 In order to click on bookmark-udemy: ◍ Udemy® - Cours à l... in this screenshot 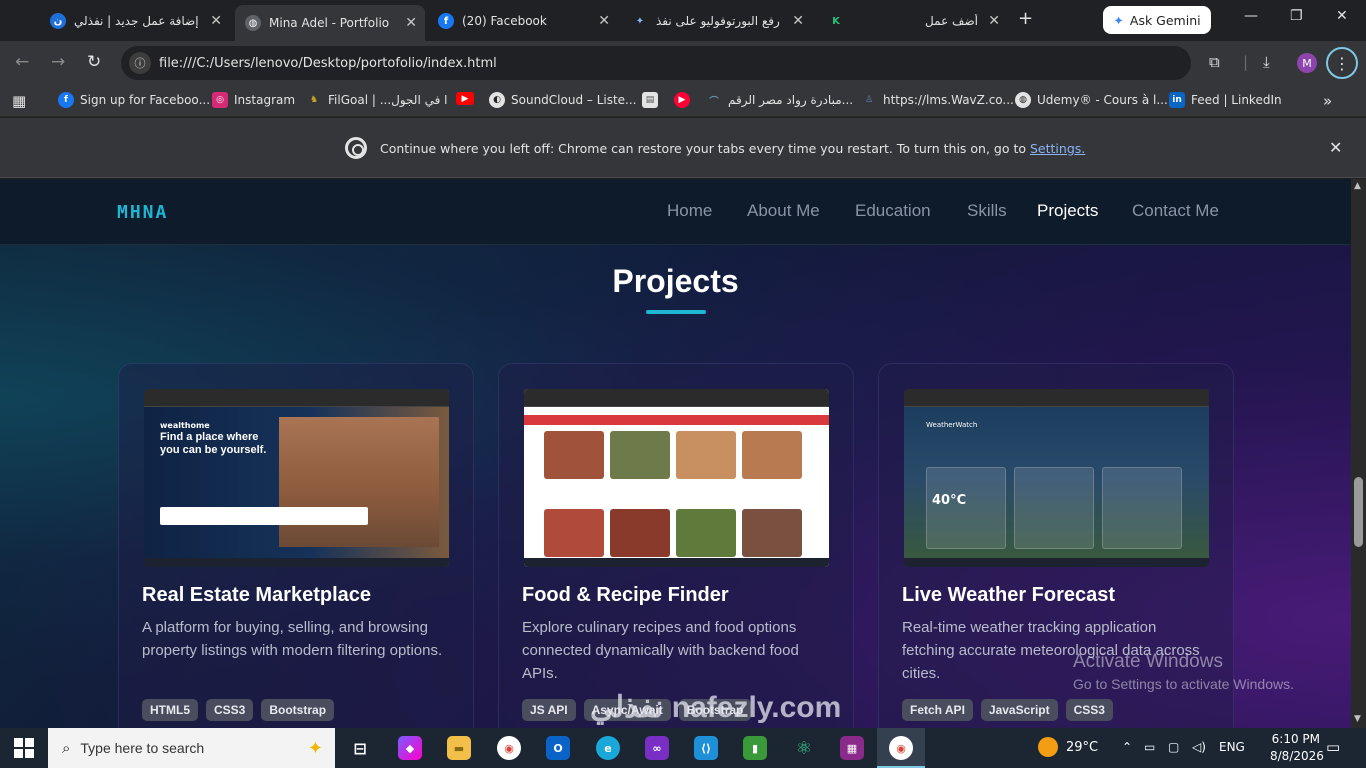, I will do `click(1091, 100)`.